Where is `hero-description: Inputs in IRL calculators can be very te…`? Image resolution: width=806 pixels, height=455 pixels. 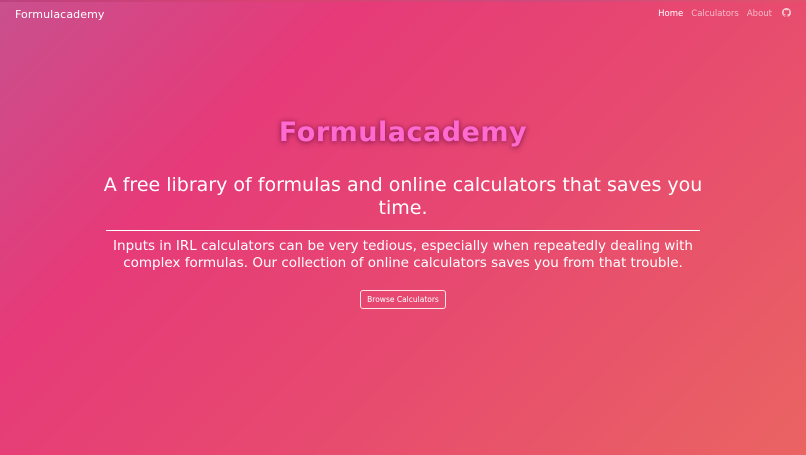 hero-description: Inputs in IRL calculators can be very te… is located at coordinates (403, 254).